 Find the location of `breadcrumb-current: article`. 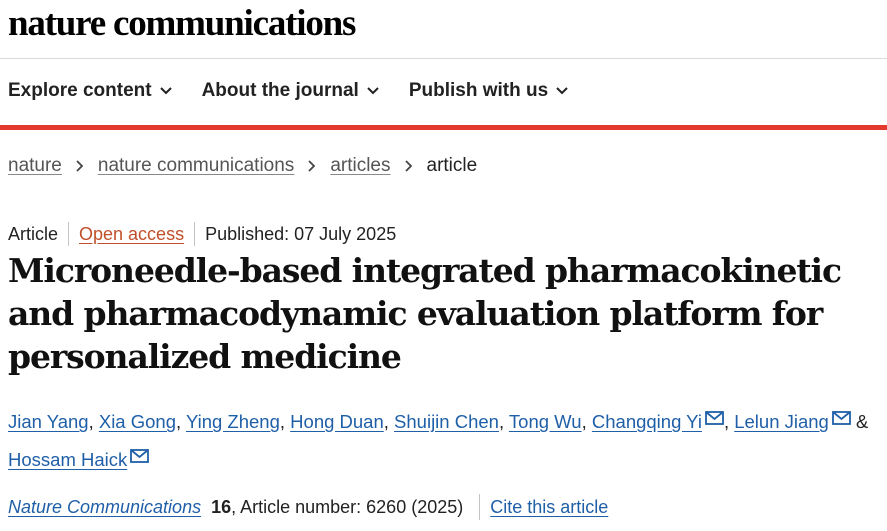

breadcrumb-current: article is located at coordinates (452, 165).